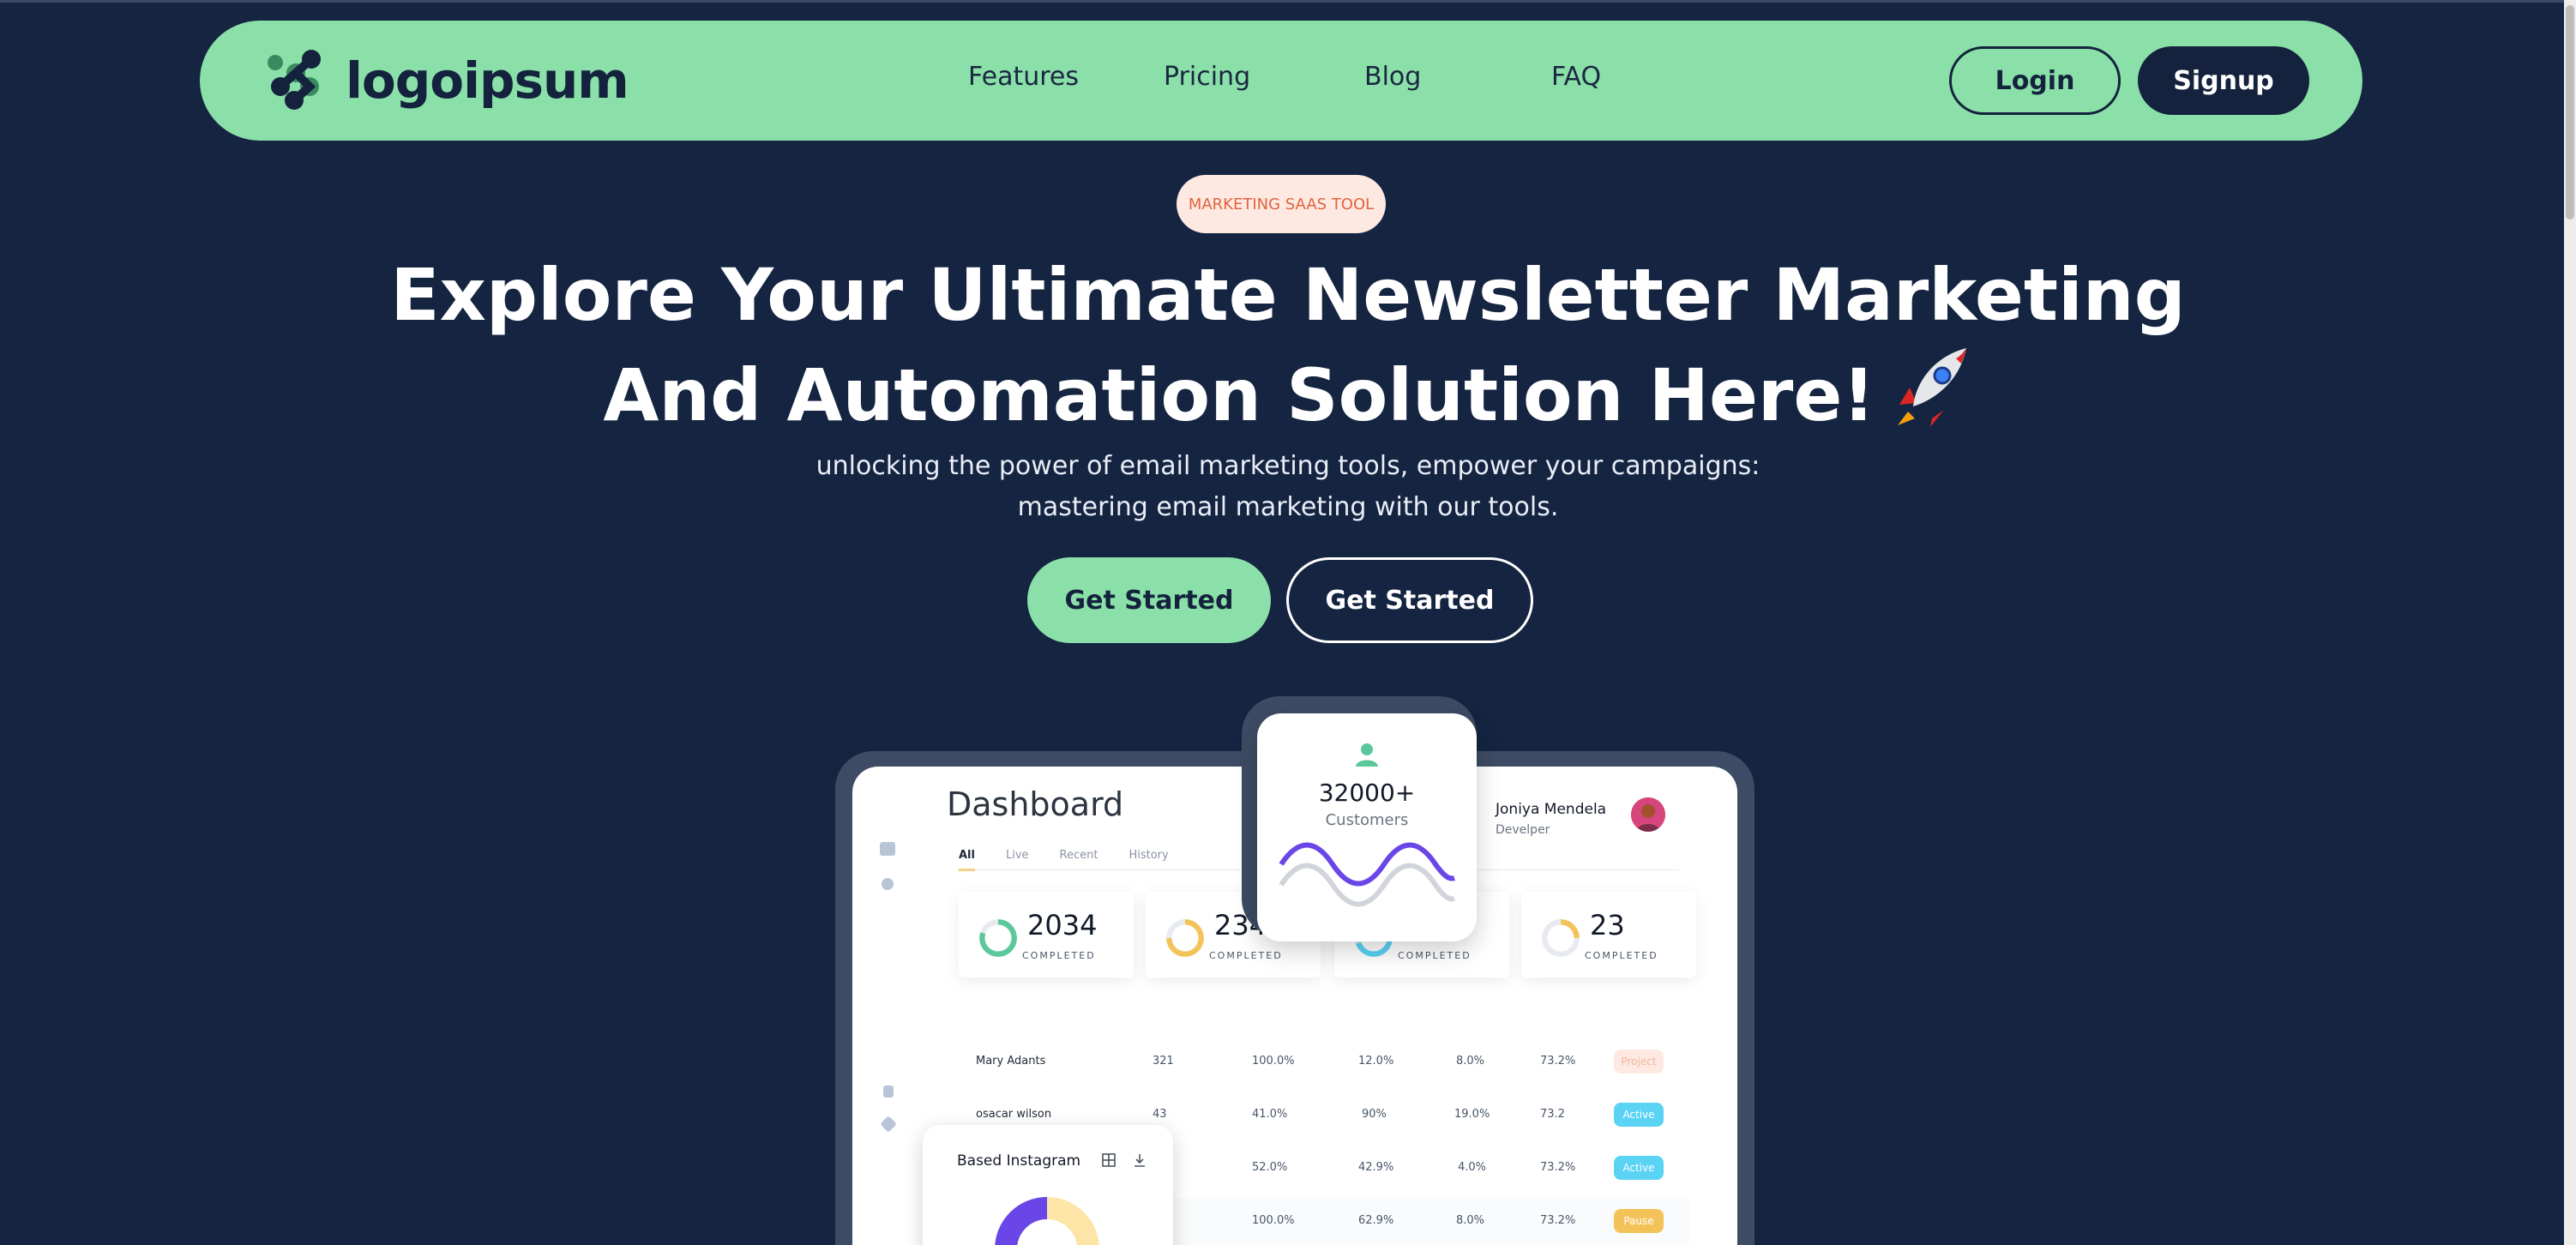  I want to click on dashboard-user: Joniya Mendela Develper, so click(1551, 819).